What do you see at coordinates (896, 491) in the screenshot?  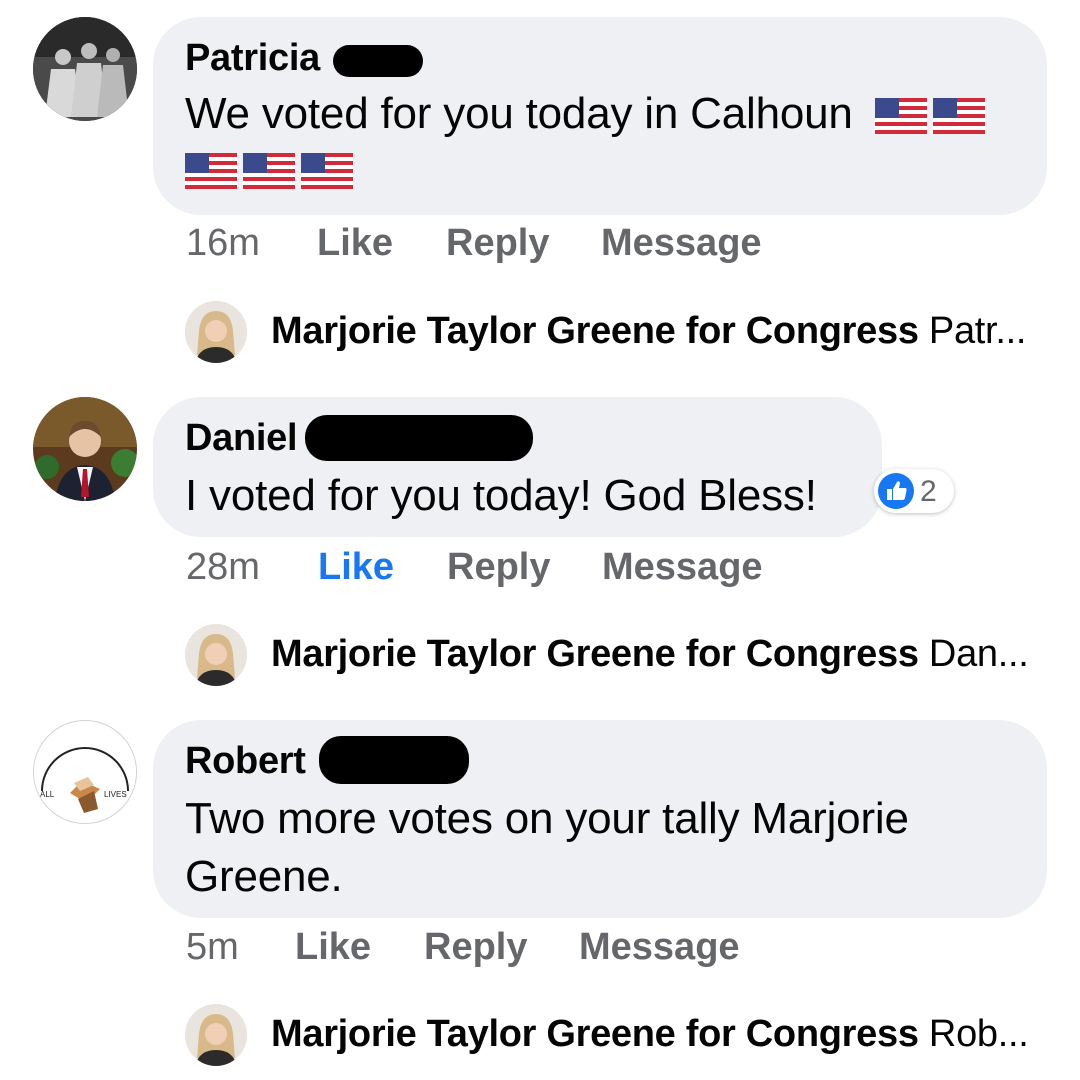 I see `thumbs-up-icon` at bounding box center [896, 491].